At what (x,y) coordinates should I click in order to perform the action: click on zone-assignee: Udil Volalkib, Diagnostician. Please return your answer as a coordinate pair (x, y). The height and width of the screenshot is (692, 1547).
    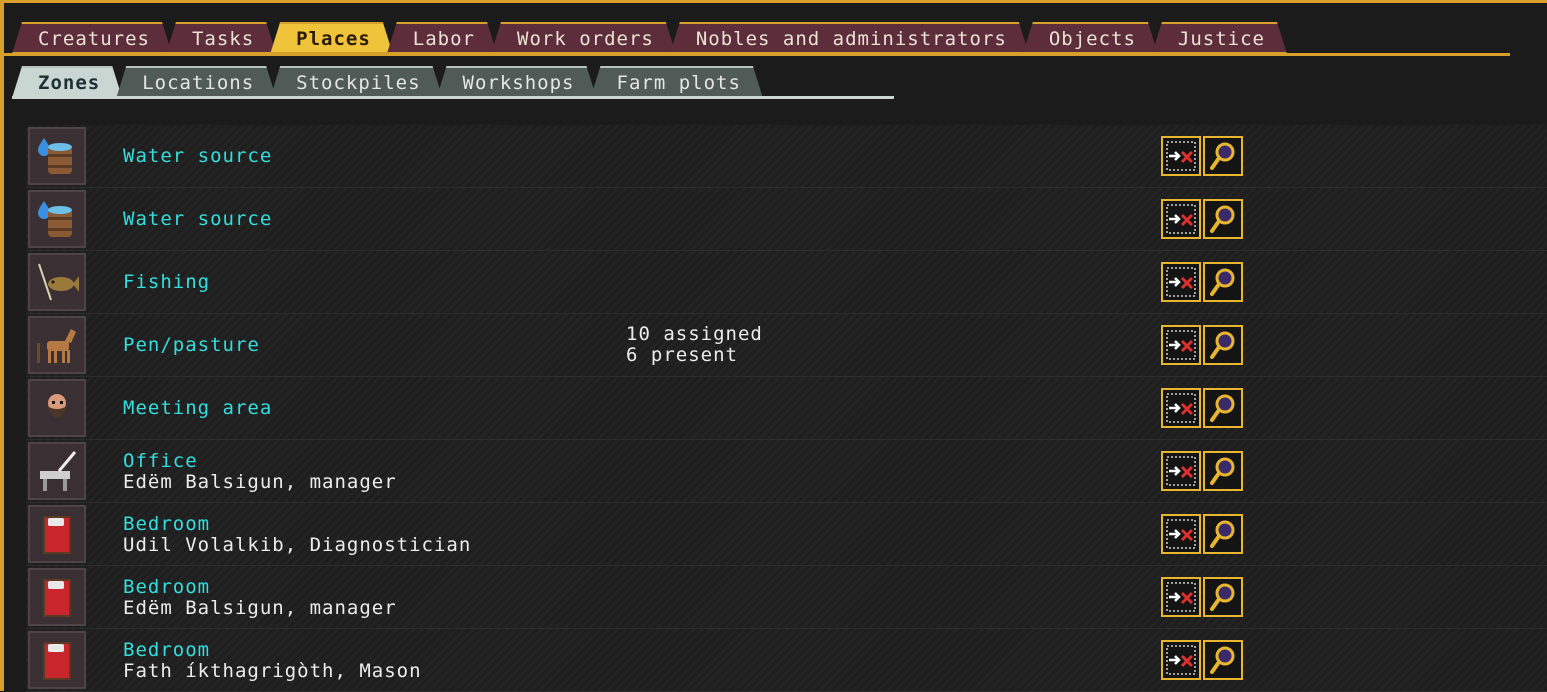
    Looking at the image, I should click on (297, 545).